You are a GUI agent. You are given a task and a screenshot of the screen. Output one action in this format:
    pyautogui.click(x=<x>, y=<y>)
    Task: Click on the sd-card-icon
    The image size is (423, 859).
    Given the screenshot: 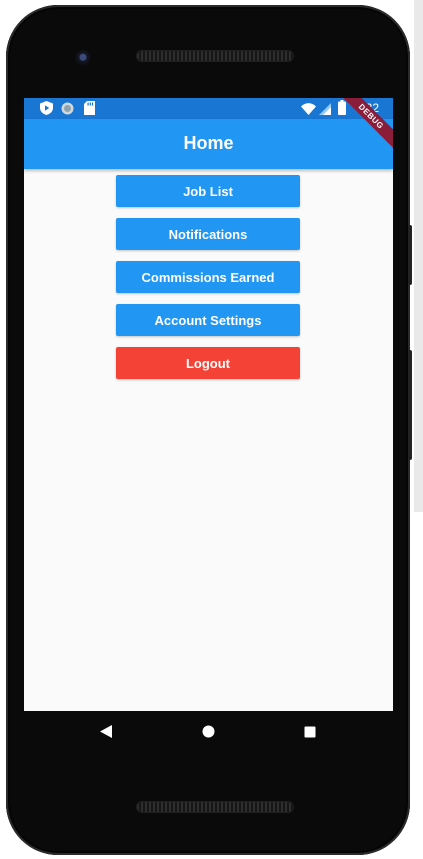 What is the action you would take?
    pyautogui.click(x=89, y=110)
    